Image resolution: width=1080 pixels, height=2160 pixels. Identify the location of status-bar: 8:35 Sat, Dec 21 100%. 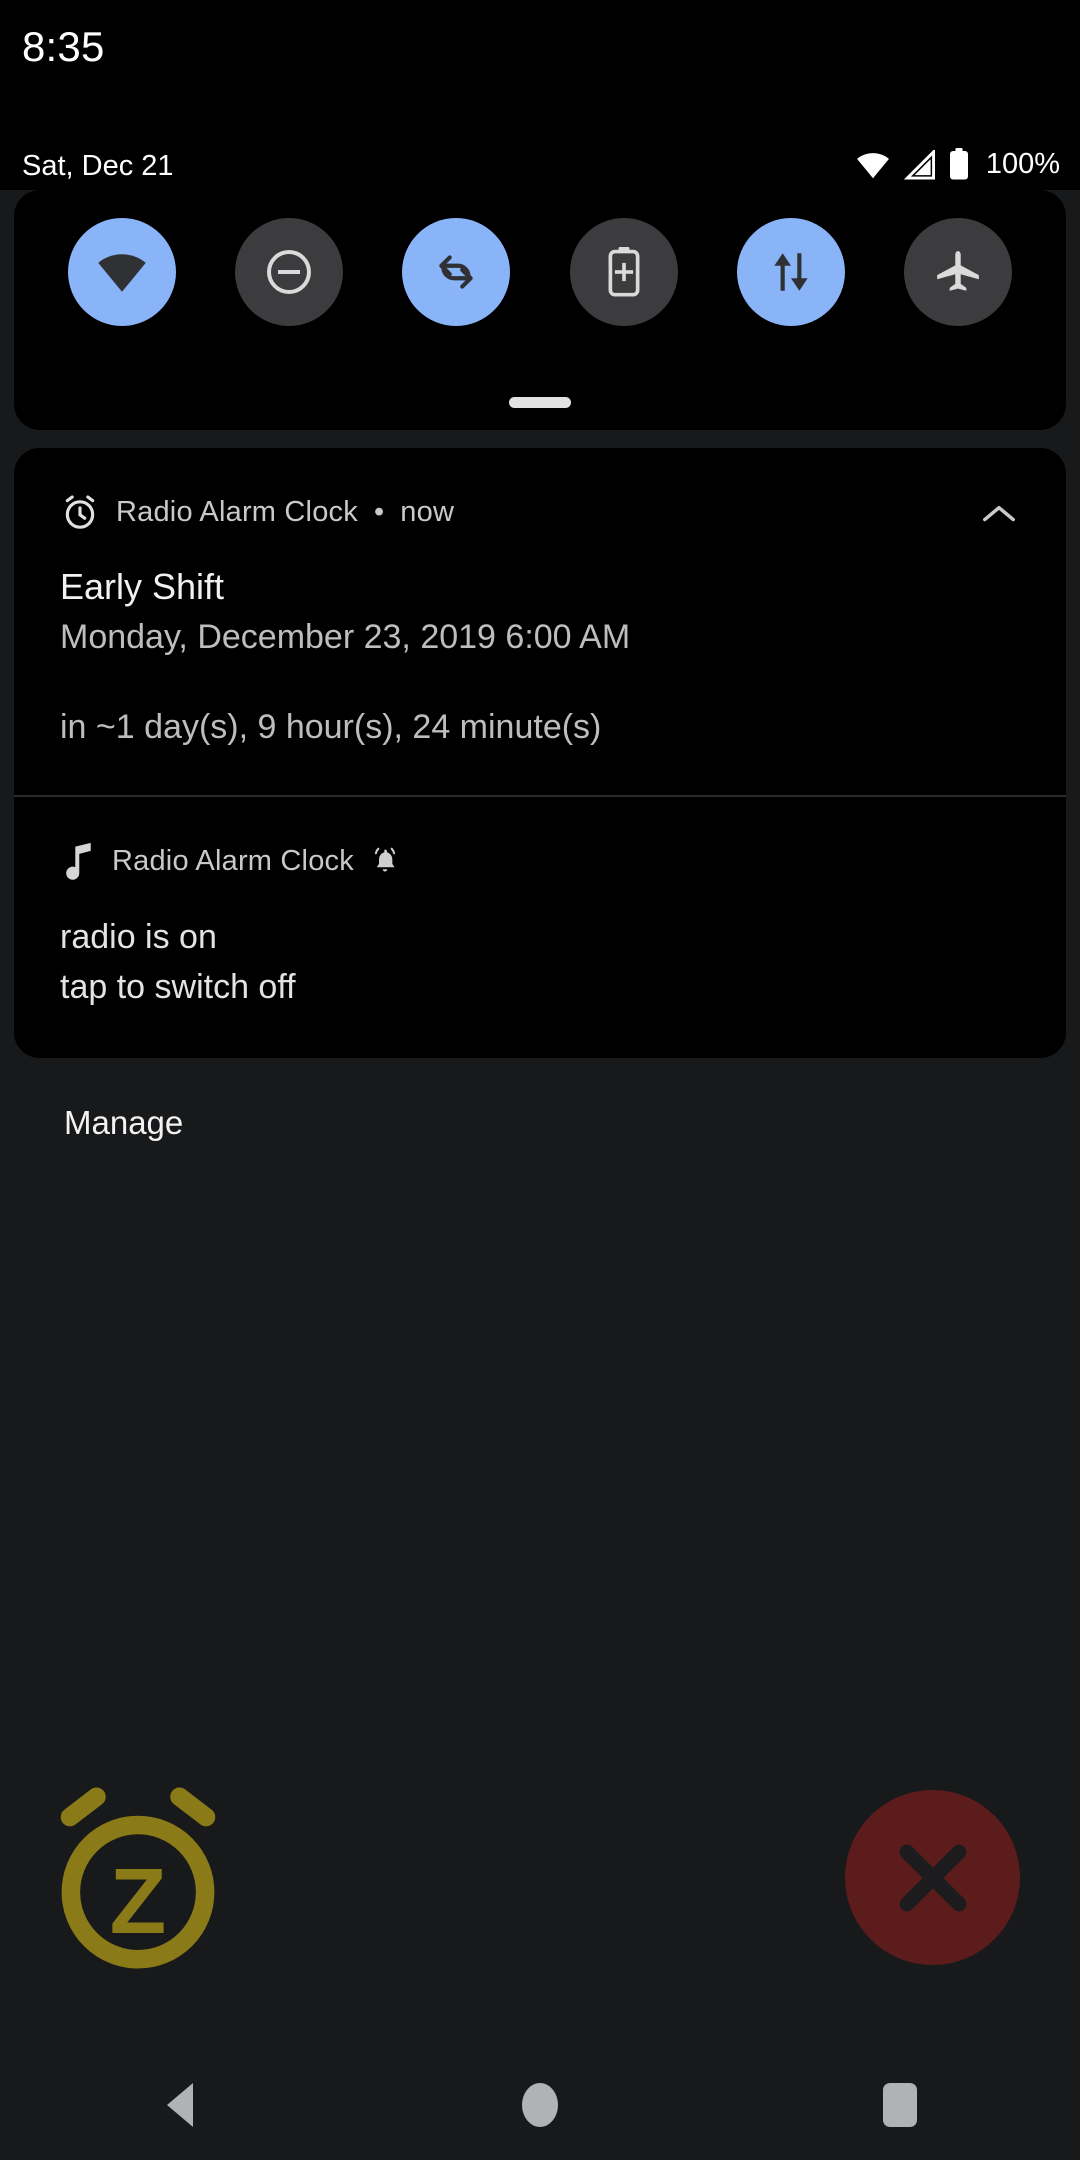
(540, 95).